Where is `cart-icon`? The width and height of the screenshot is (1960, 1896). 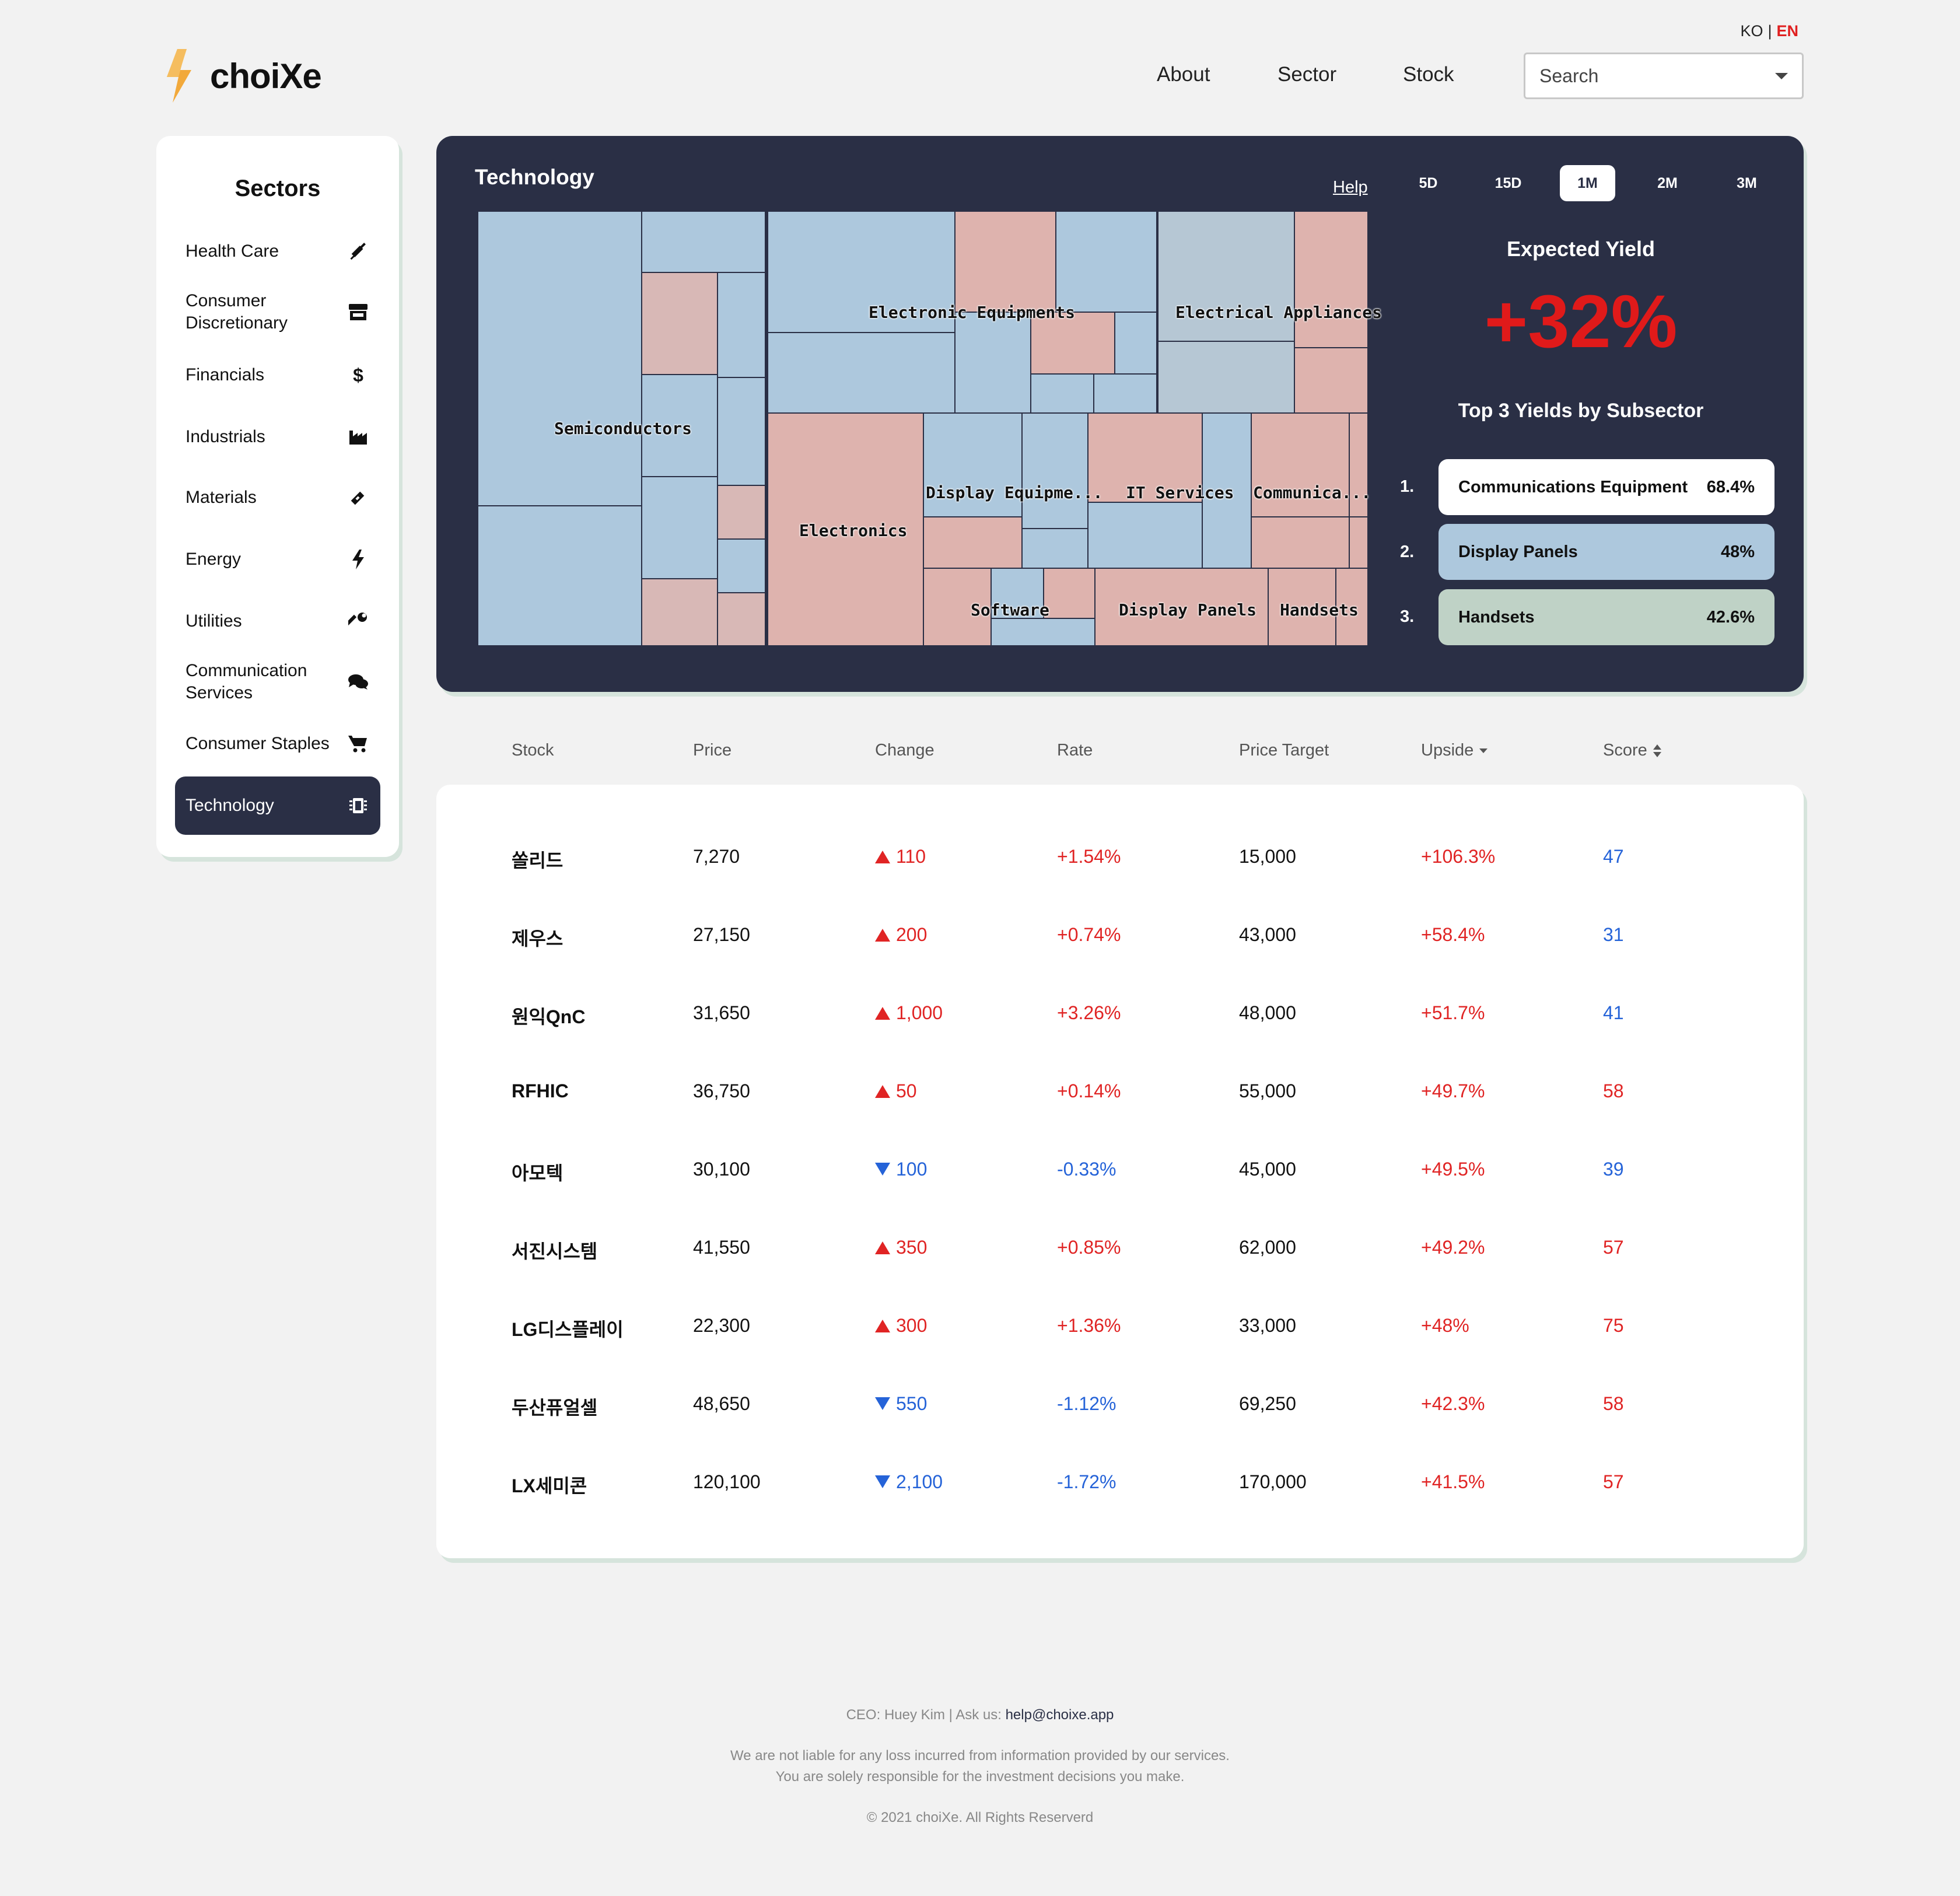 cart-icon is located at coordinates (358, 743).